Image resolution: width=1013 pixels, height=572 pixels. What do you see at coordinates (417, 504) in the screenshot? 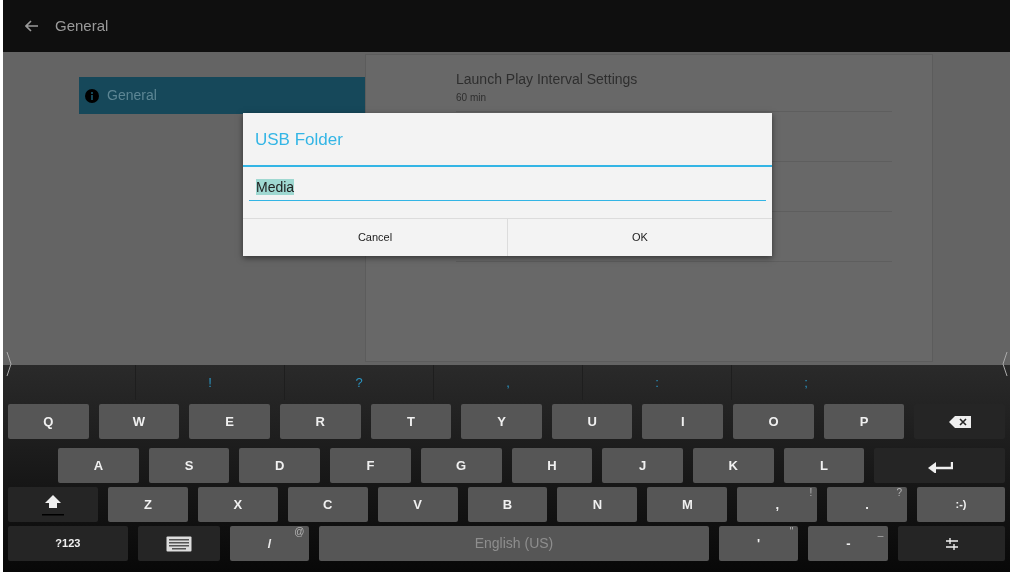
I see `key: V` at bounding box center [417, 504].